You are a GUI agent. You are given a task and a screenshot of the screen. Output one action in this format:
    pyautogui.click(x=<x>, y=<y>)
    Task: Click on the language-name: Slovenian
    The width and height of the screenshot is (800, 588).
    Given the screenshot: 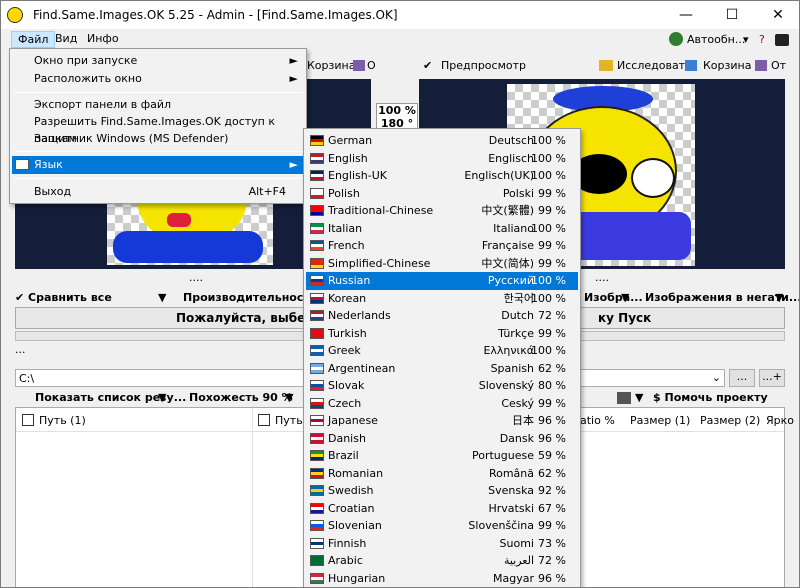 What is the action you would take?
    pyautogui.click(x=355, y=525)
    